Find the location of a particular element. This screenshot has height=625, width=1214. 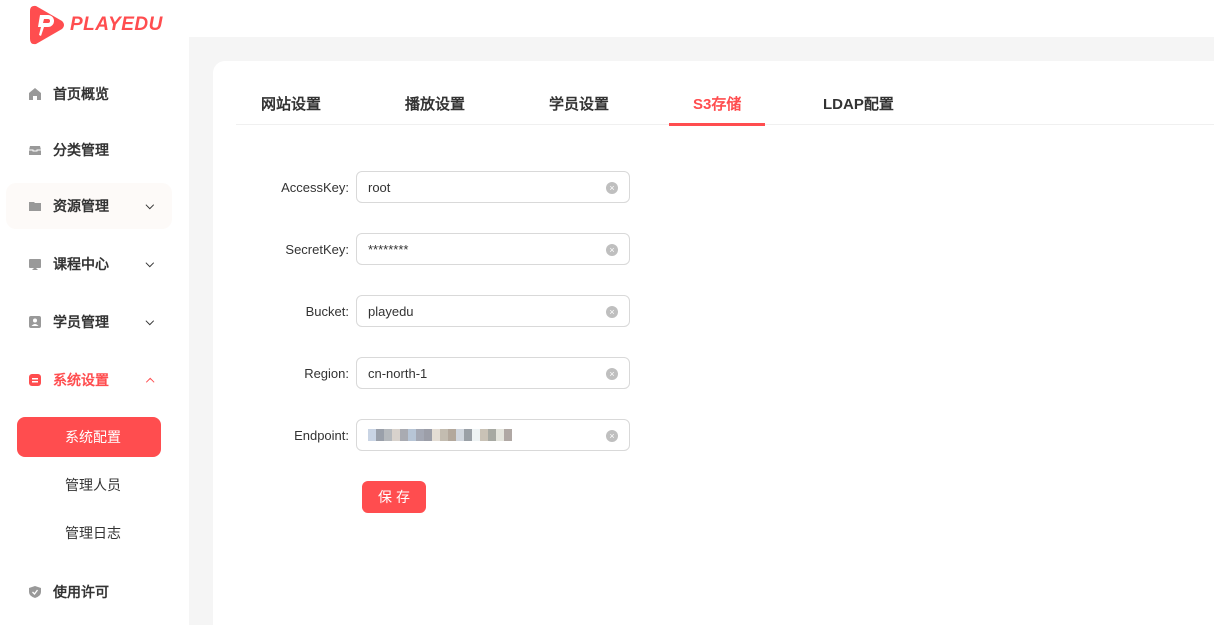

sidebar-item-dashboard: 首页概览 is located at coordinates (89, 94).